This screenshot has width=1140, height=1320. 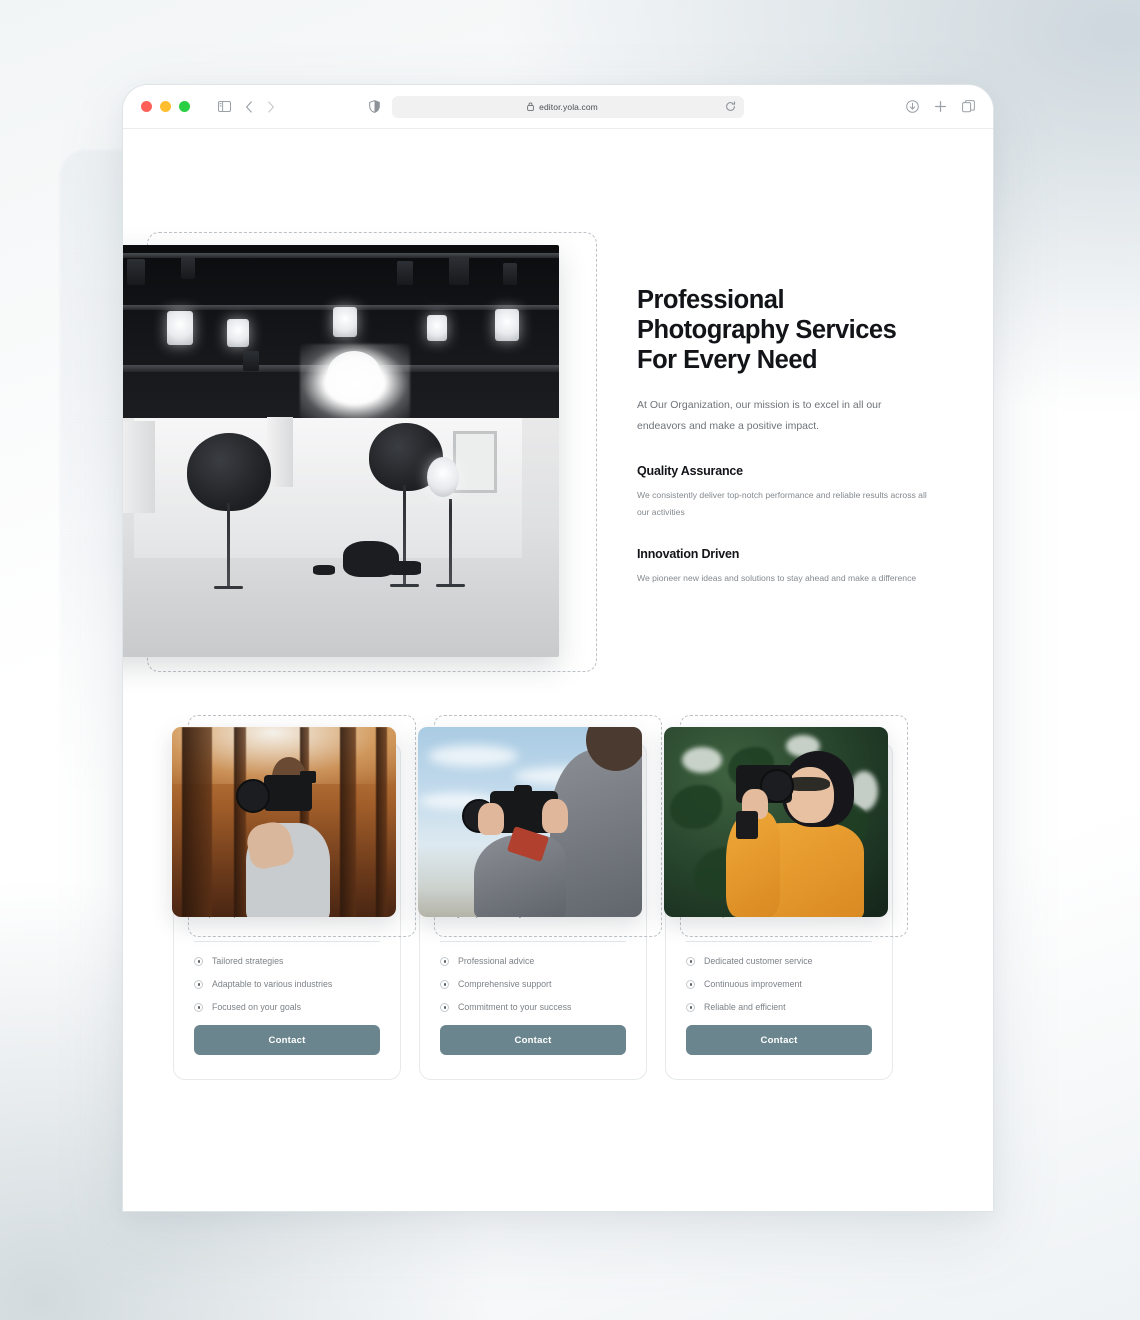 What do you see at coordinates (688, 554) in the screenshot?
I see `feature-title: Innovation Driven` at bounding box center [688, 554].